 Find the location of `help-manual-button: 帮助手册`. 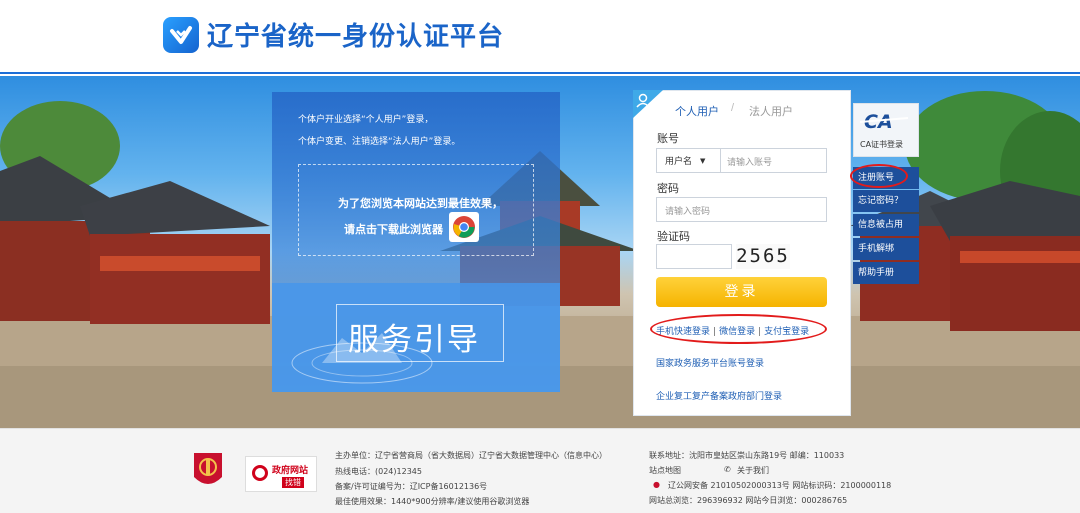

help-manual-button: 帮助手册 is located at coordinates (886, 273).